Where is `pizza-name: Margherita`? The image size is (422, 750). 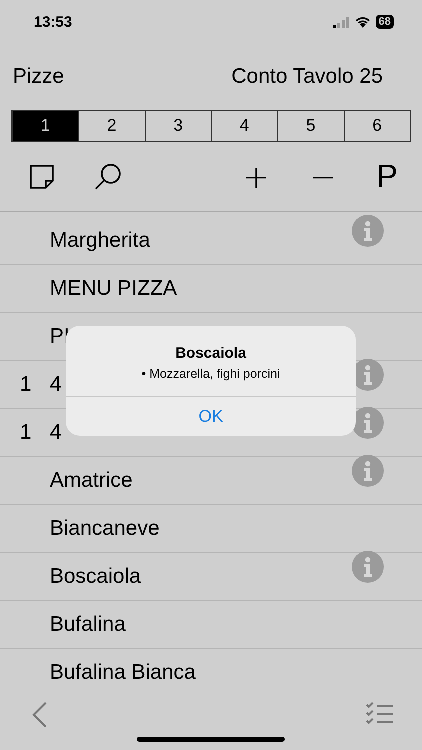
pizza-name: Margherita is located at coordinates (100, 240).